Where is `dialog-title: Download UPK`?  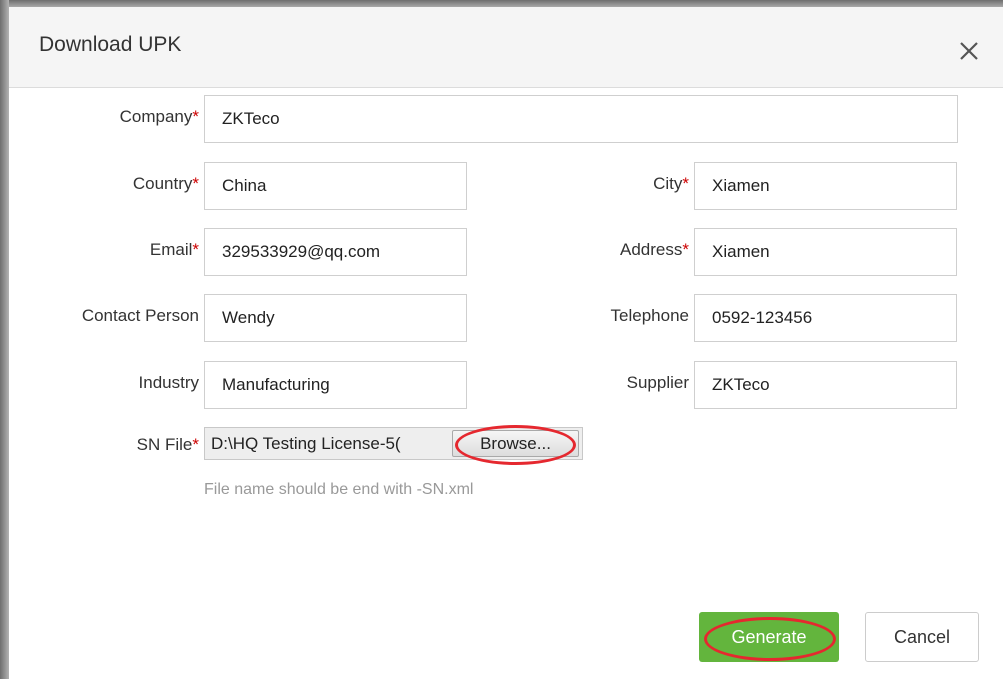 dialog-title: Download UPK is located at coordinates (110, 44).